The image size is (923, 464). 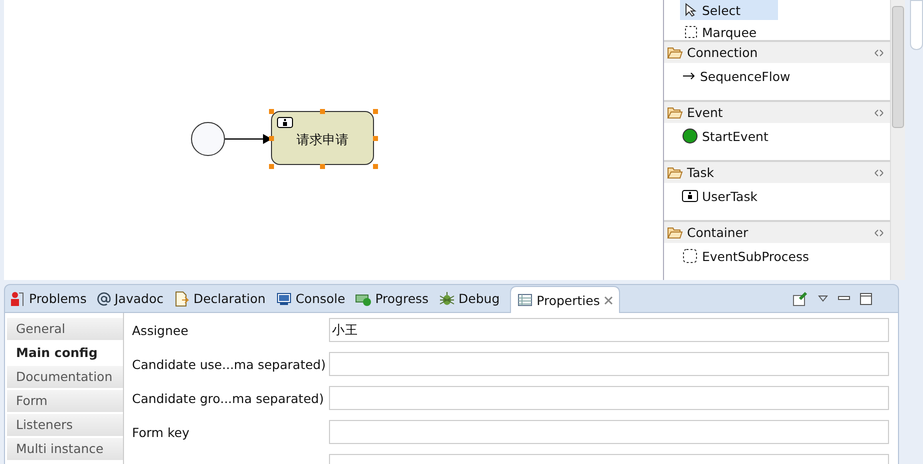 I want to click on minimize-icon, so click(x=844, y=299).